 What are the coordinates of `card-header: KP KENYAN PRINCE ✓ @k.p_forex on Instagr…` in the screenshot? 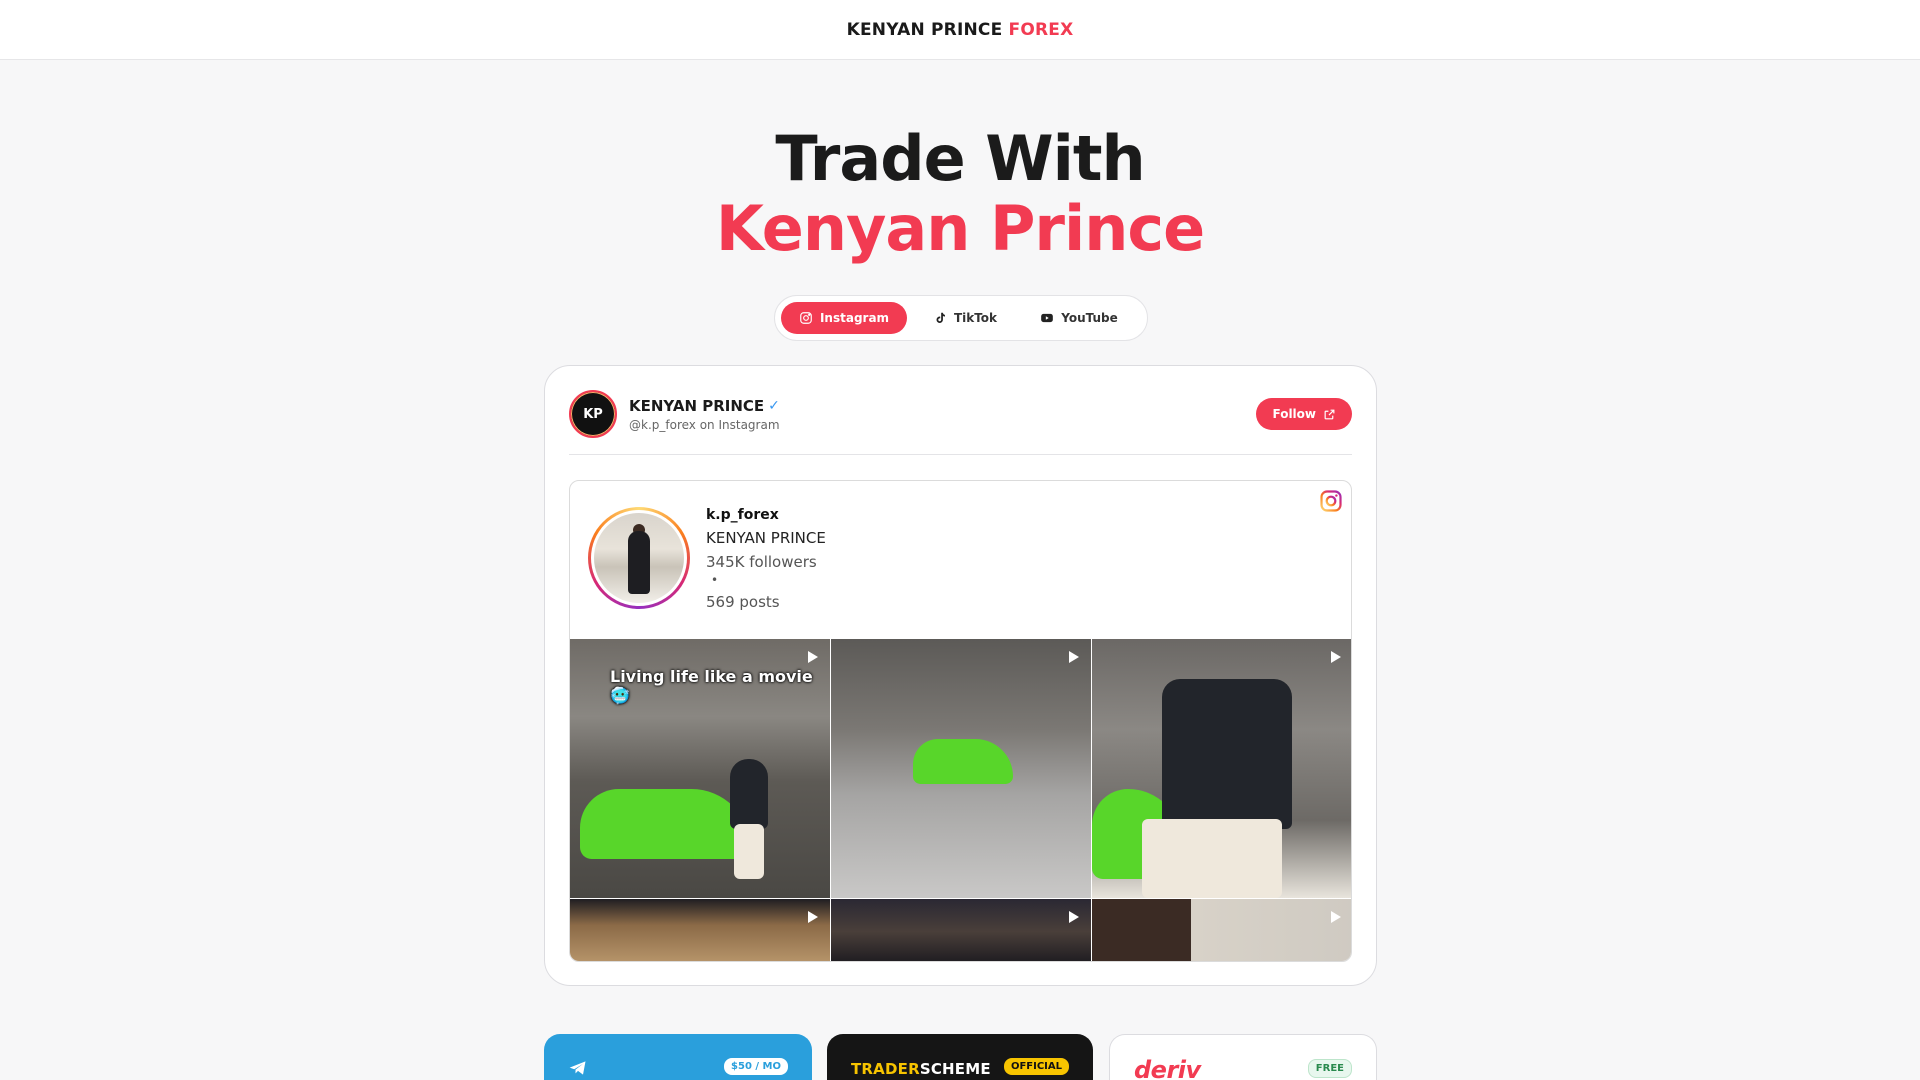 It's located at (960, 414).